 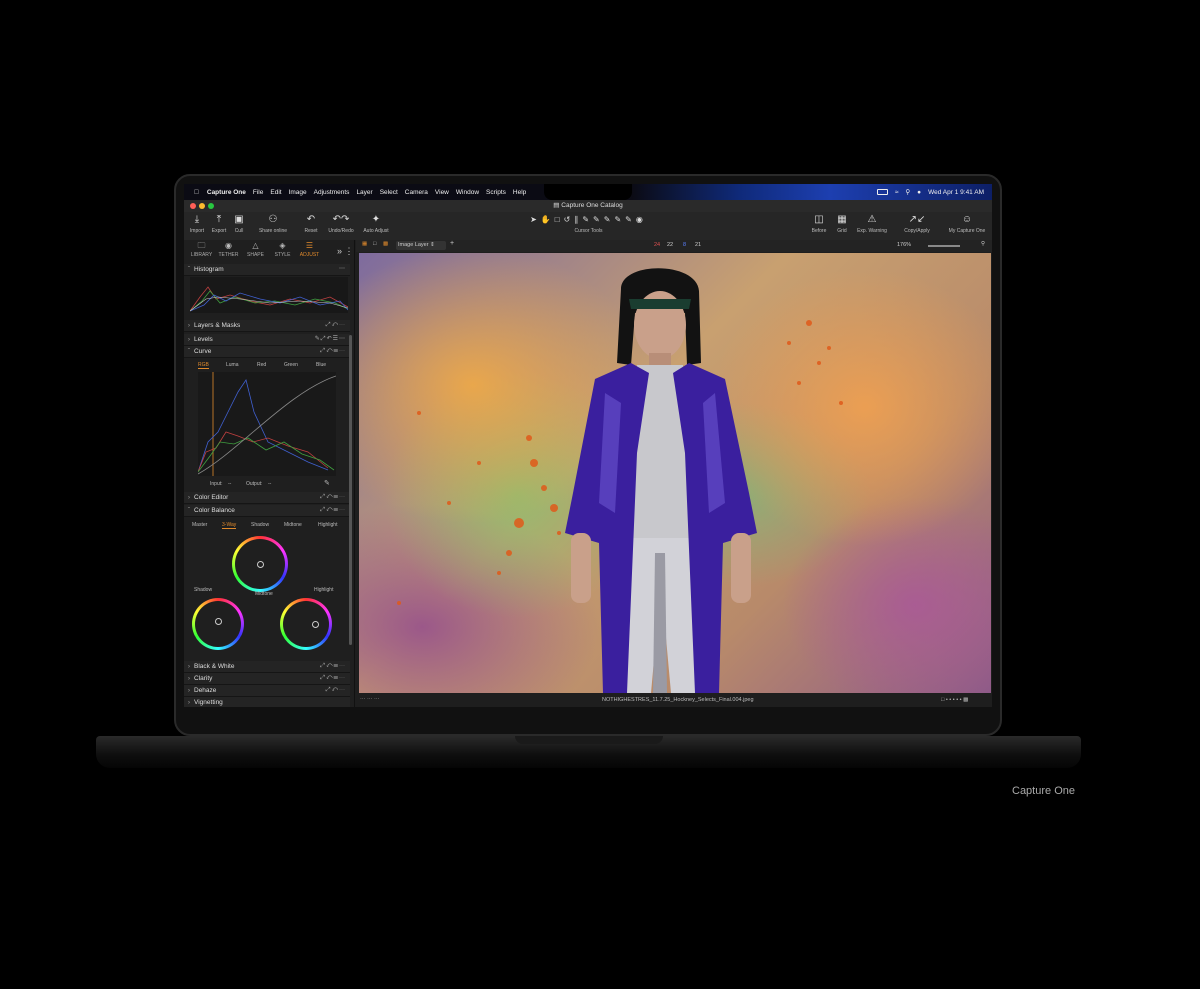 I want to click on highlight-color-wheel, so click(x=306, y=624).